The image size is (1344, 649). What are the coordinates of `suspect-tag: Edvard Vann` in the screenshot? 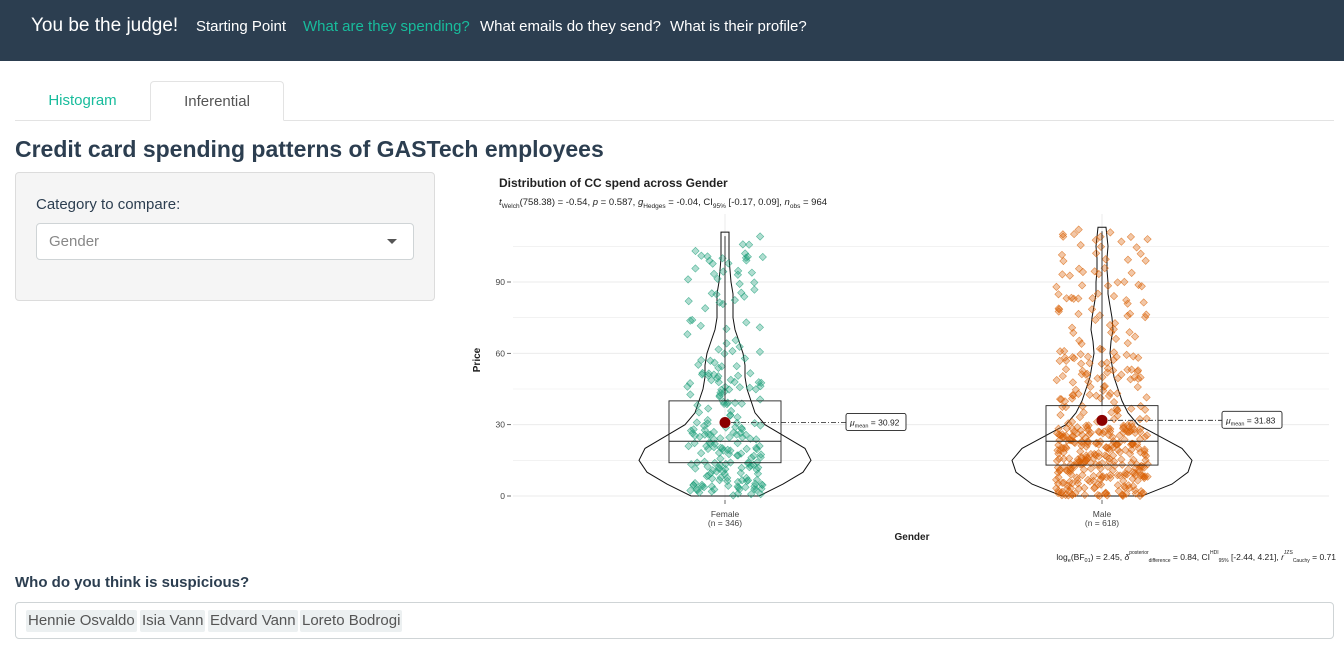 It's located at (253, 621).